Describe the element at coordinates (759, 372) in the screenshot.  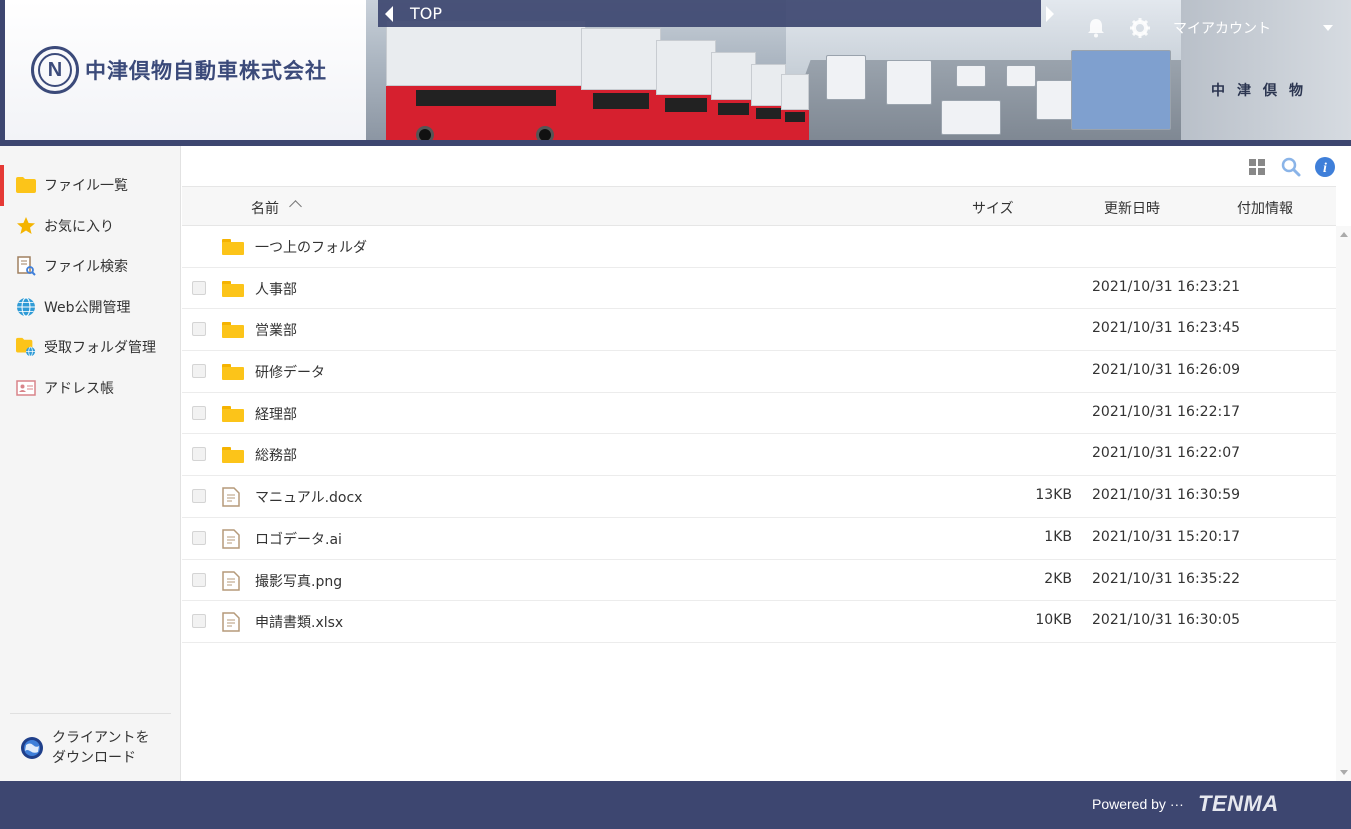
I see `table-row: 研修データ 2021/10/31 16:26:09` at that location.